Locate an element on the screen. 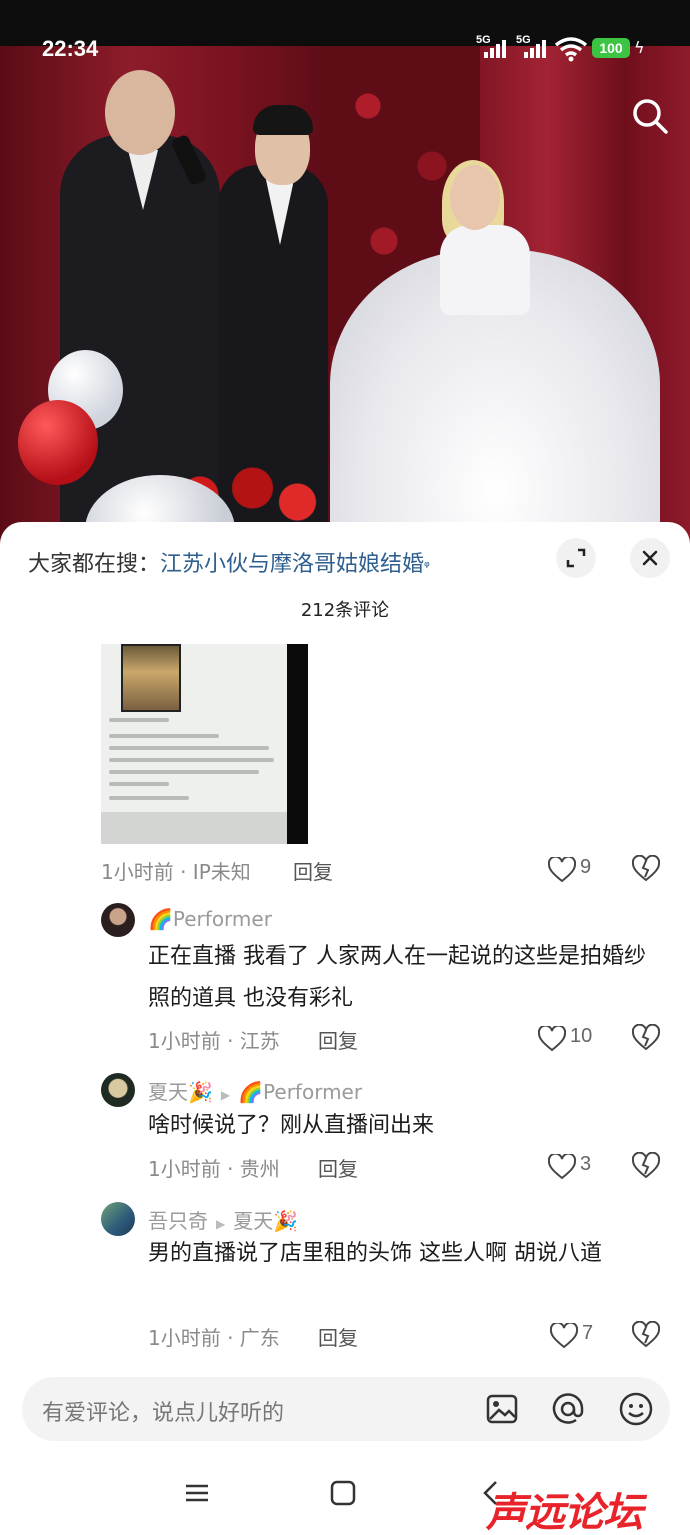 Image resolution: width=690 pixels, height=1535 pixels. comment-text: 男的直播说了店里租的头饰 这些人啊 胡说八道 is located at coordinates (375, 1253).